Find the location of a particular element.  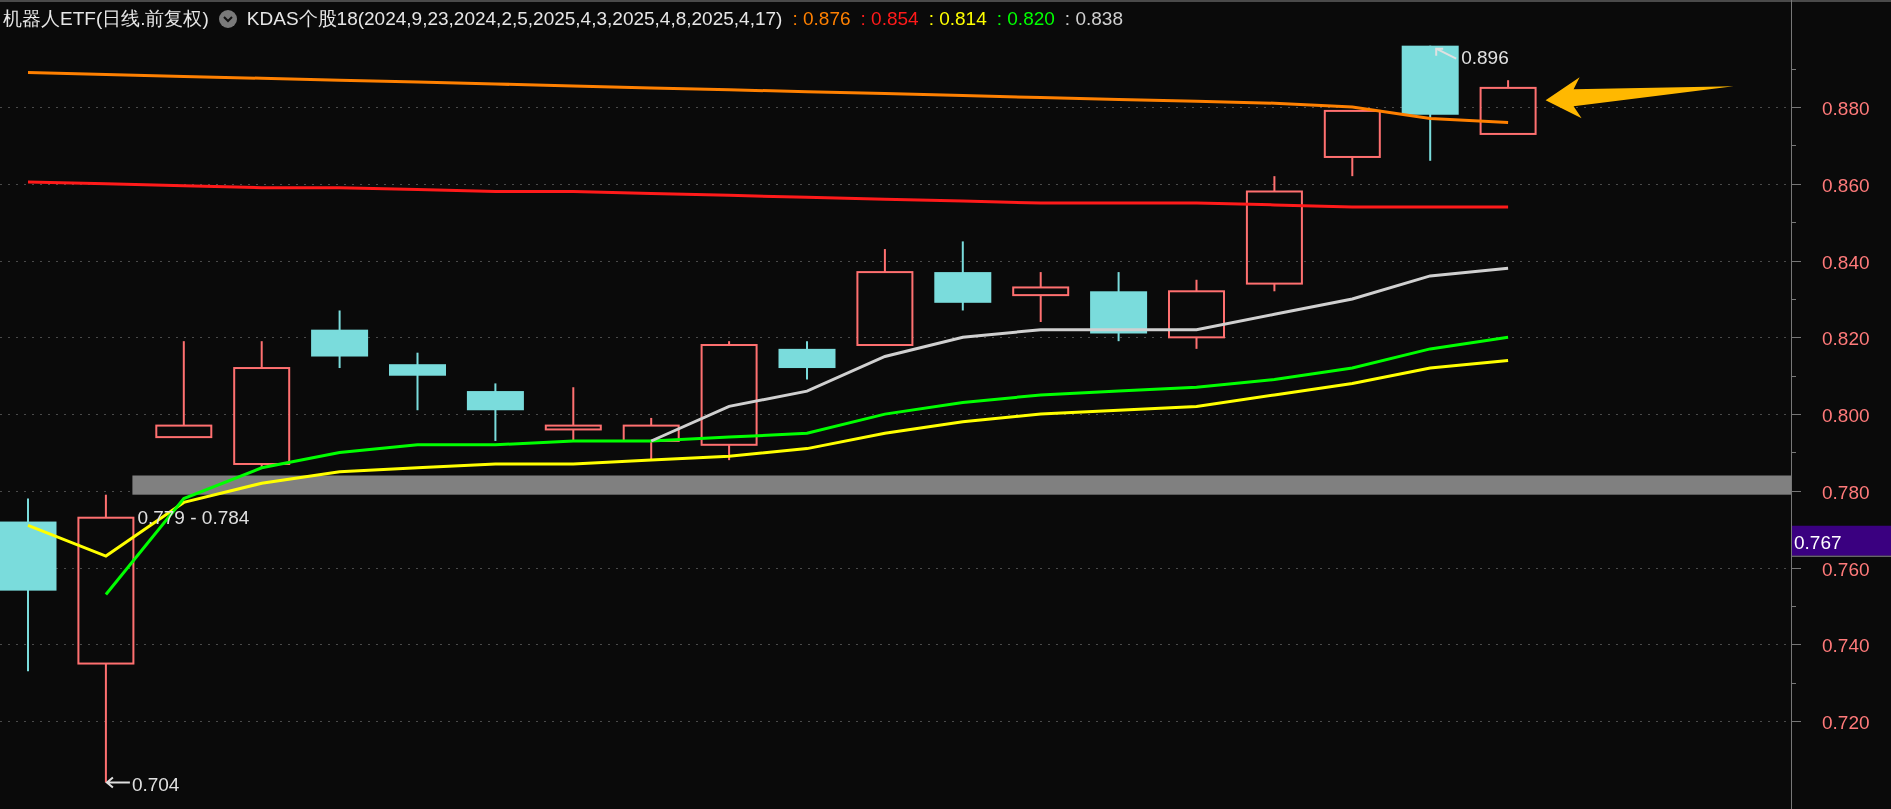

axis-label: 0.860 is located at coordinates (1846, 185).